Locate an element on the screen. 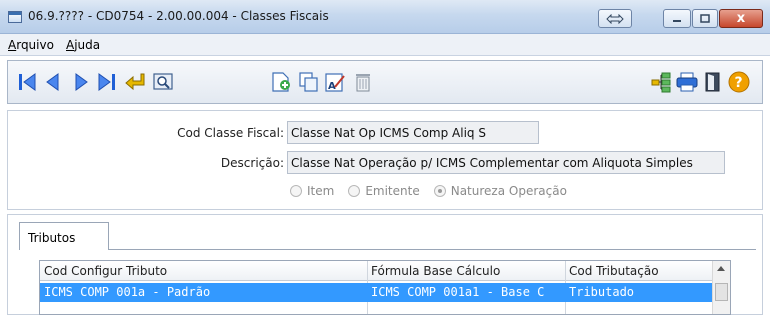 The image size is (770, 315). search-icon is located at coordinates (163, 82).